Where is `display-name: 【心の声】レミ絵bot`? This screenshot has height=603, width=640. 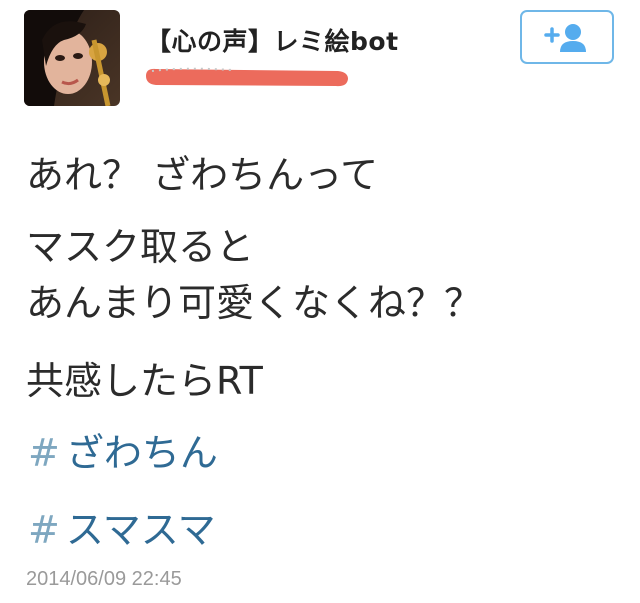 display-name: 【心の声】レミ絵bot is located at coordinates (272, 40).